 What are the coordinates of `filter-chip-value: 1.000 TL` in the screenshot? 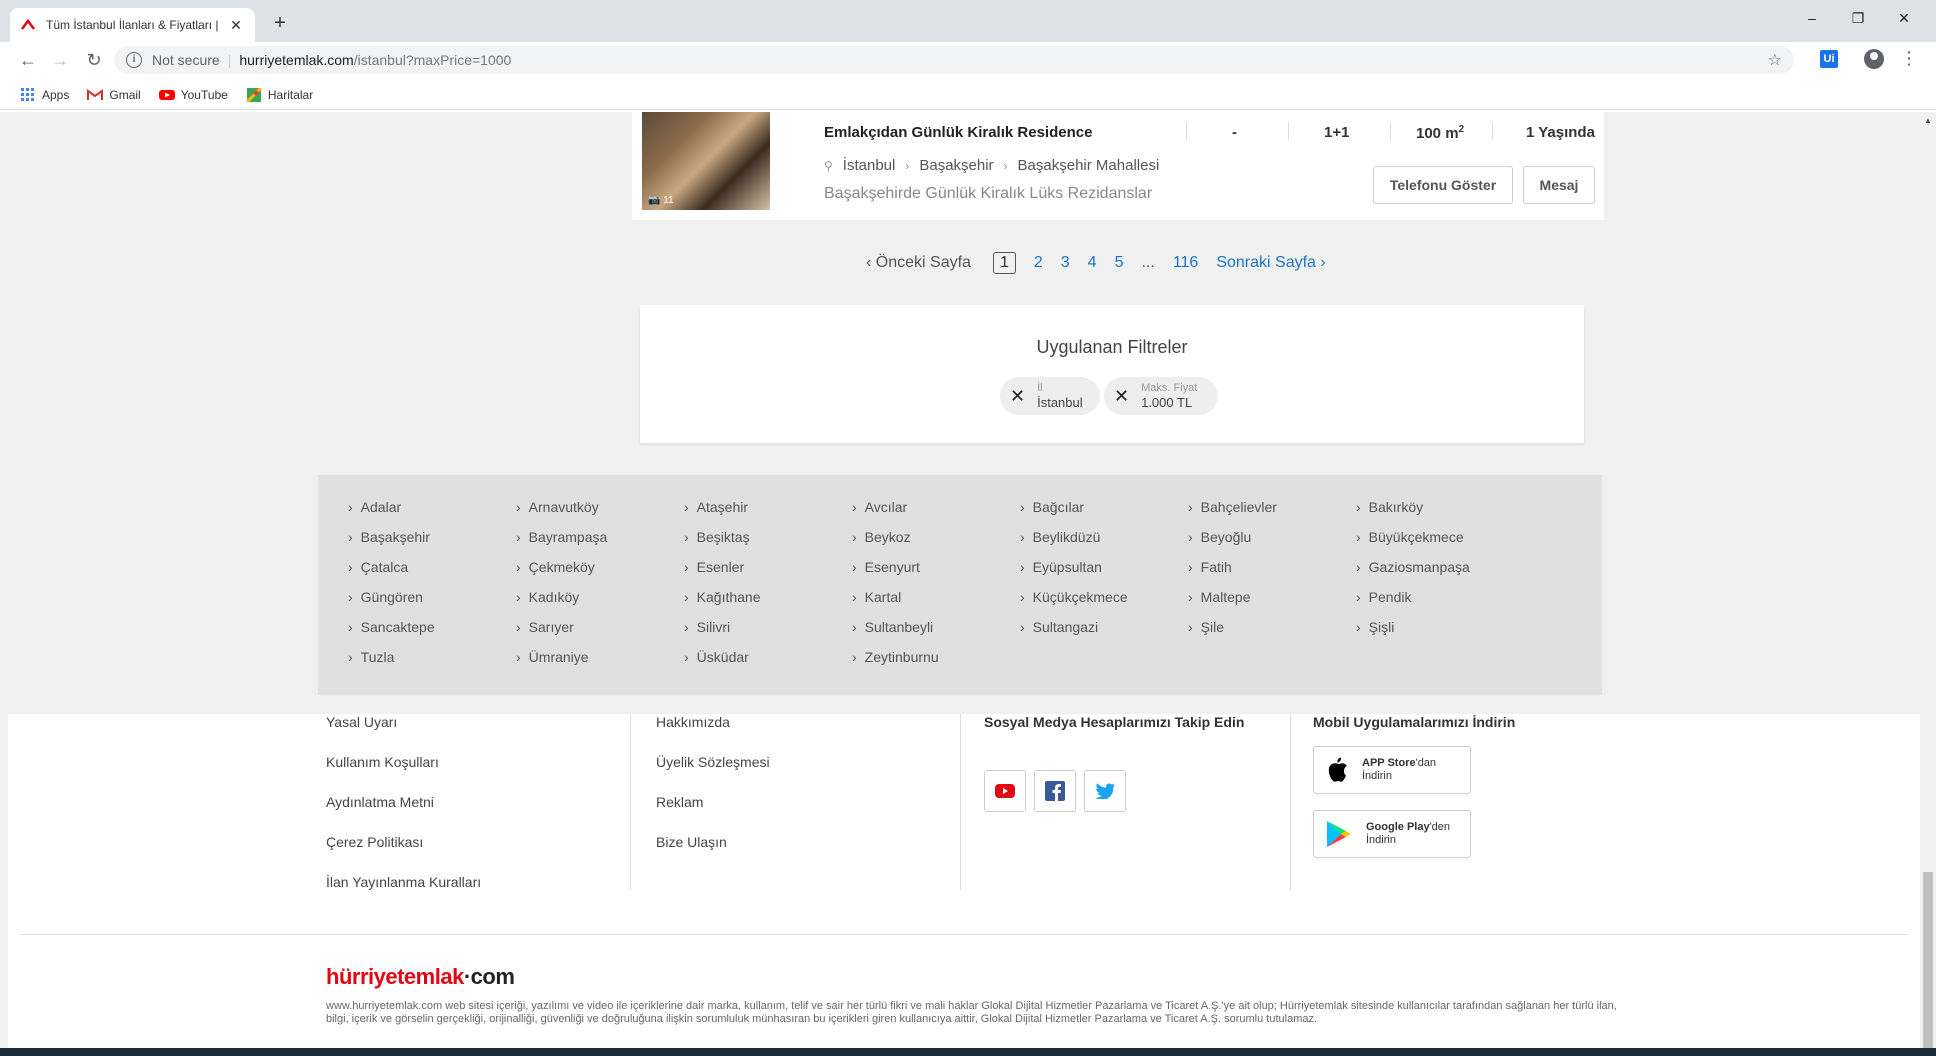 It's located at (1167, 402).